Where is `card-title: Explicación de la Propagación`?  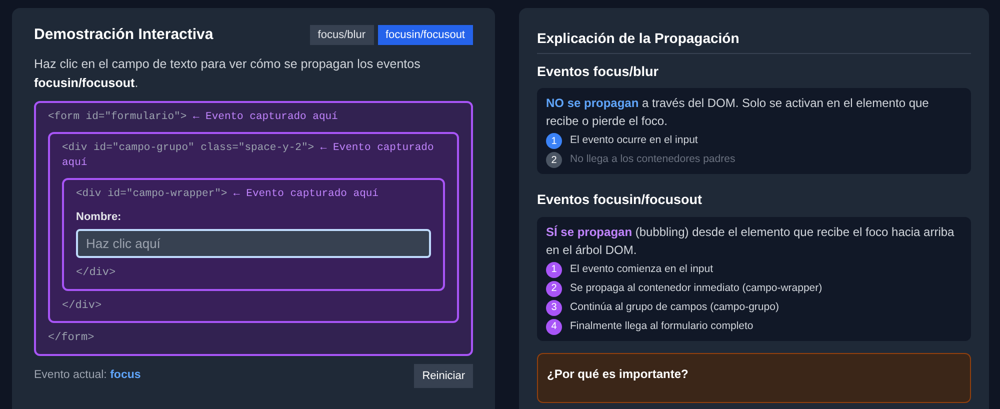
card-title: Explicación de la Propagación is located at coordinates (754, 41).